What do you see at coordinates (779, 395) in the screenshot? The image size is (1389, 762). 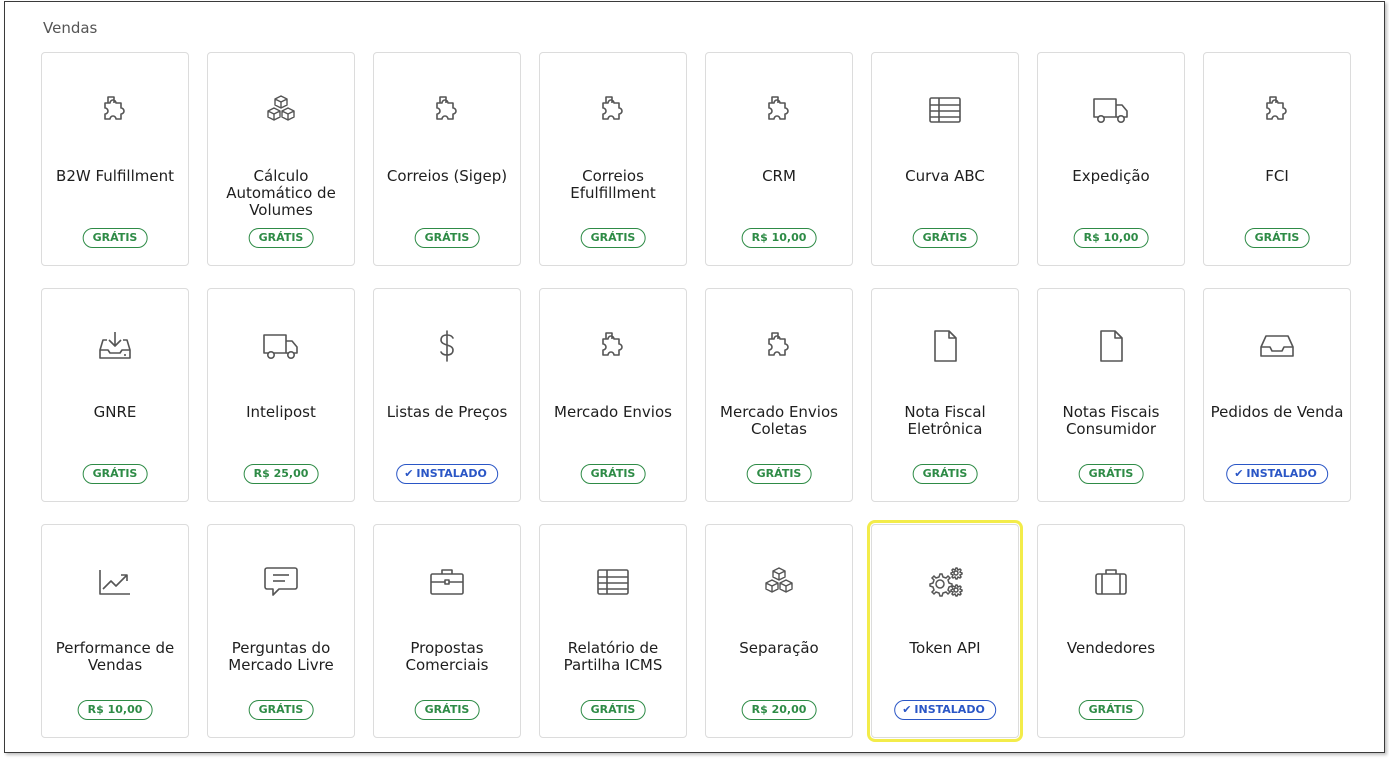 I see `card-mercado-envios-coletas: Mercado Envios Coletas GRÁTIS` at bounding box center [779, 395].